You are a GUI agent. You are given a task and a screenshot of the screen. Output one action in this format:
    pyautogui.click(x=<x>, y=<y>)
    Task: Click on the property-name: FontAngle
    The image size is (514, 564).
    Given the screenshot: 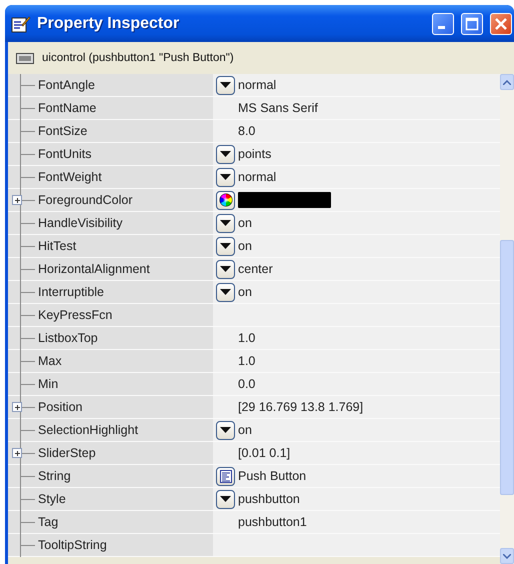 What is the action you would take?
    pyautogui.click(x=66, y=85)
    